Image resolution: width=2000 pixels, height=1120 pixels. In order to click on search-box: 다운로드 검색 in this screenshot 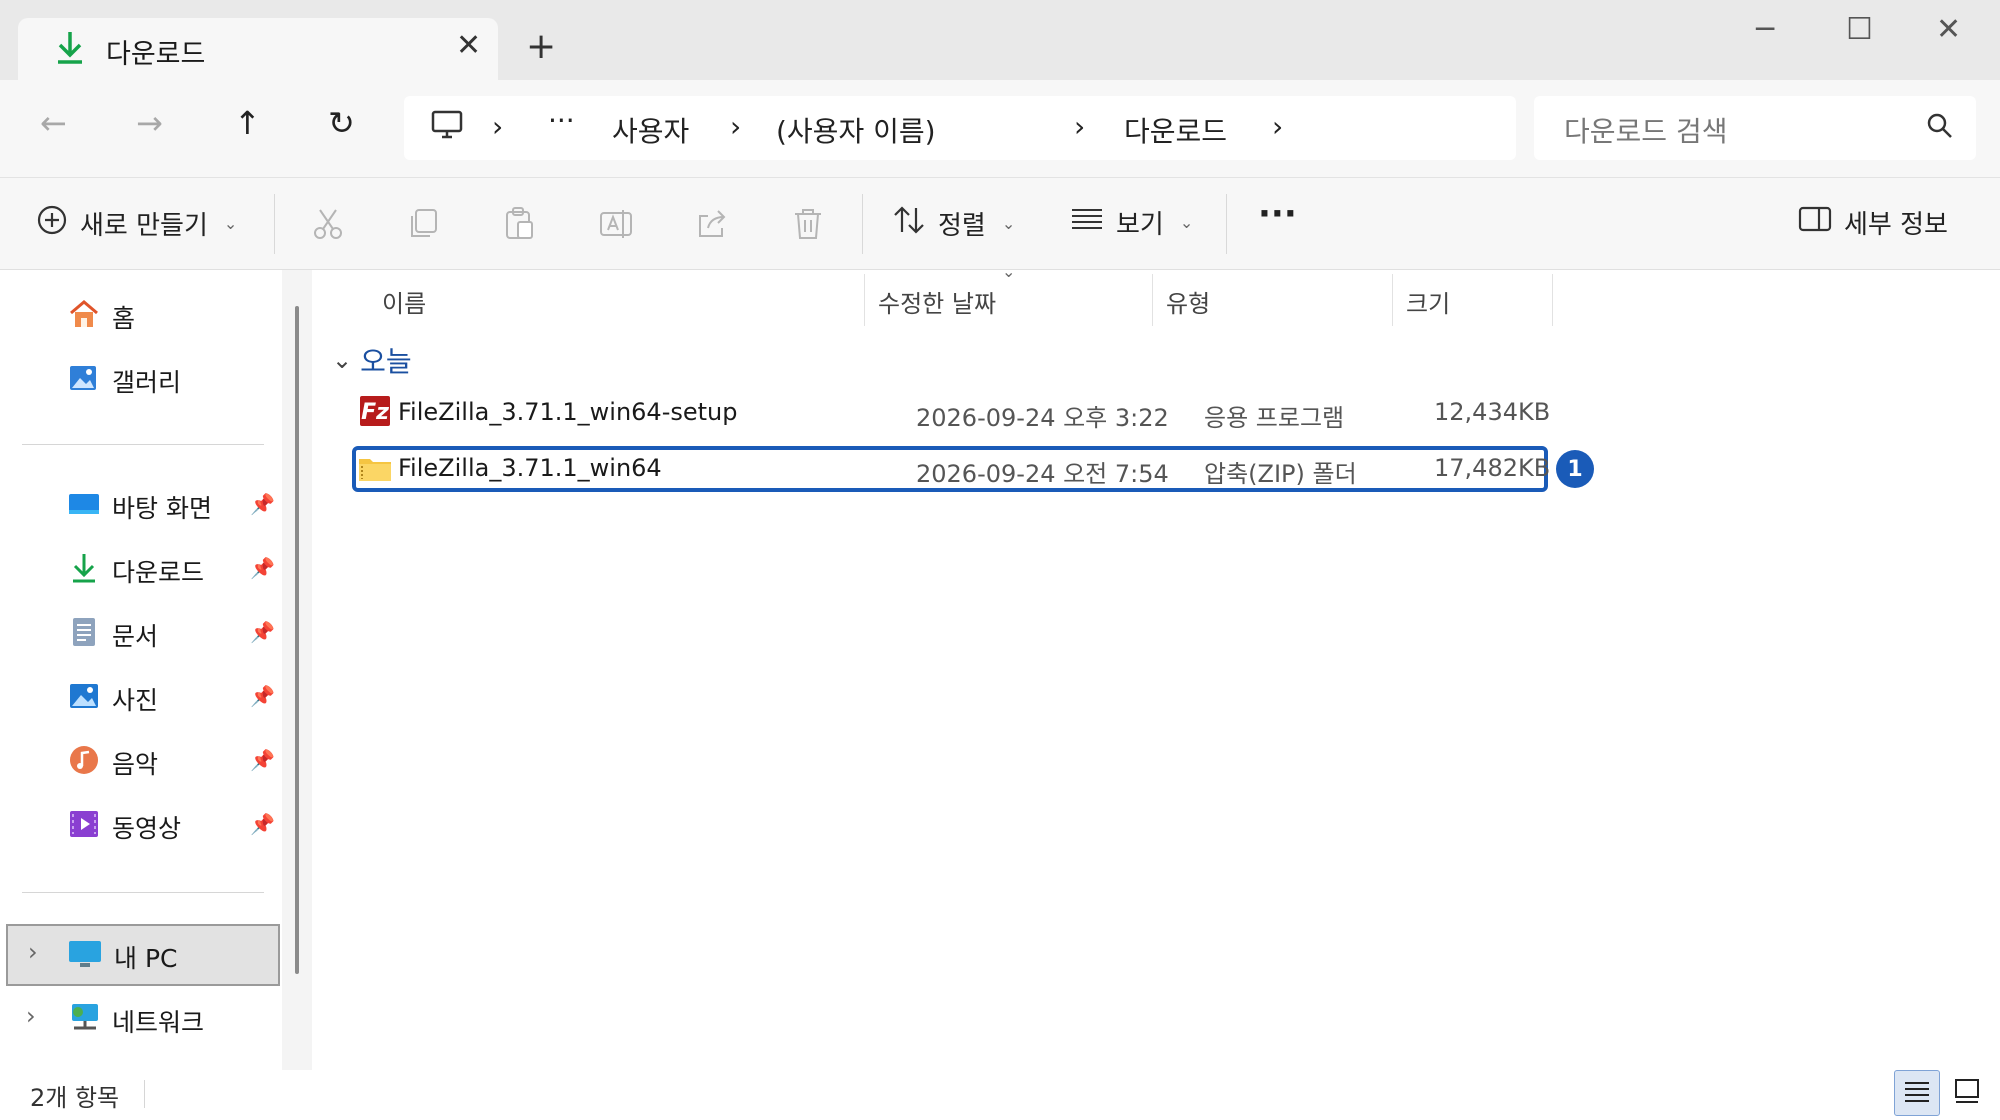, I will do `click(1755, 128)`.